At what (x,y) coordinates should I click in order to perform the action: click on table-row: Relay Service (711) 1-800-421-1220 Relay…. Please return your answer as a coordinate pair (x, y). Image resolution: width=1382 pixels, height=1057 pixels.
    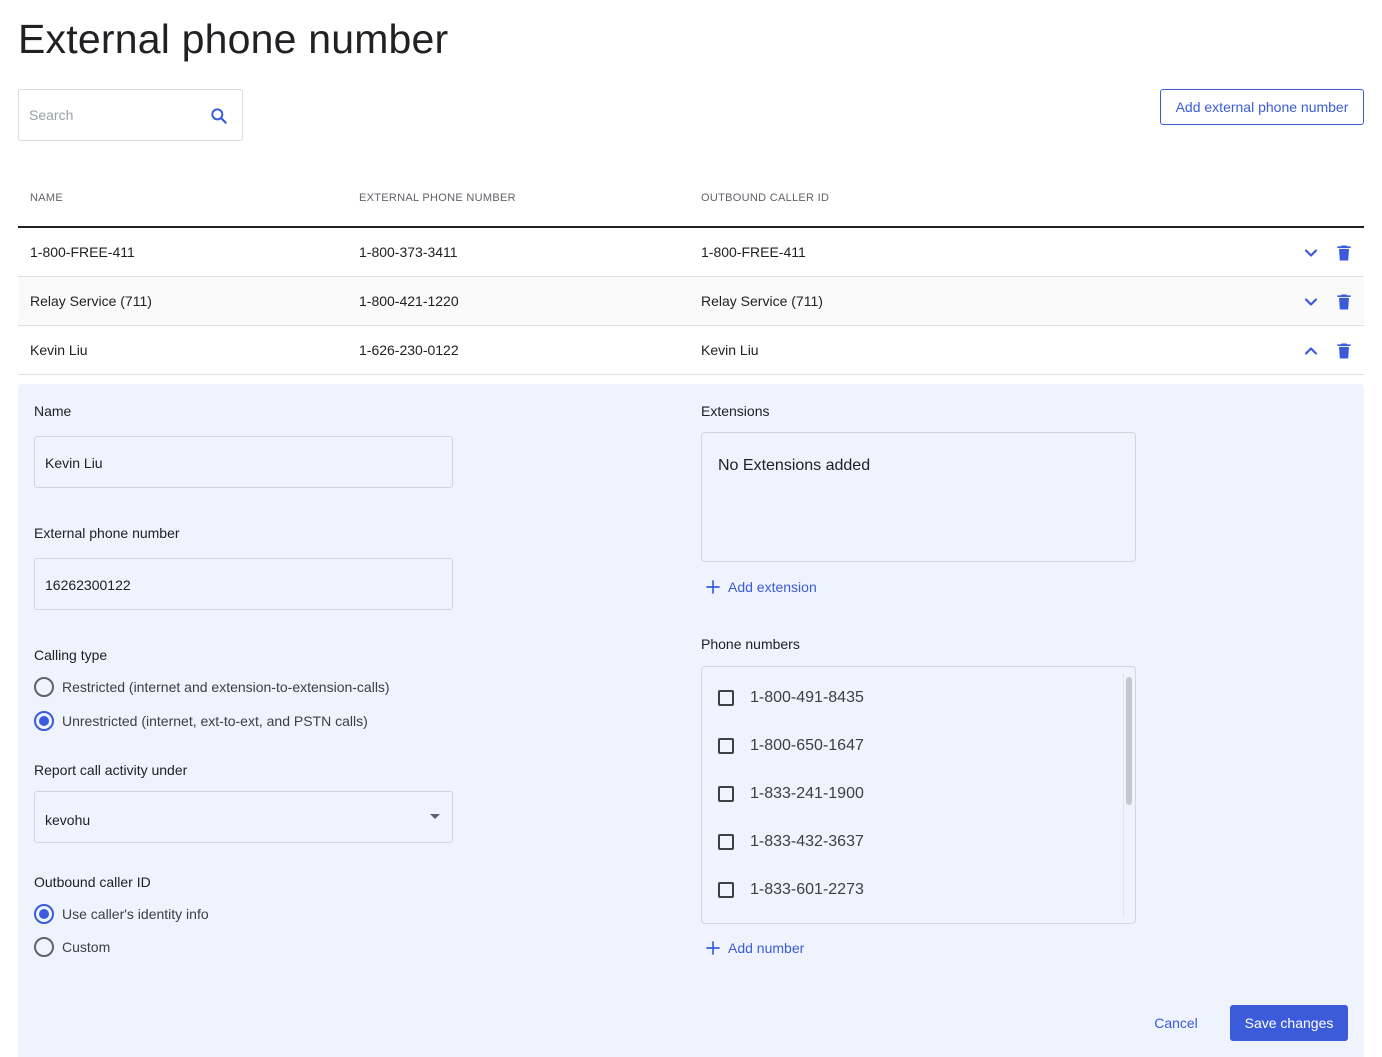
    Looking at the image, I should click on (691, 301).